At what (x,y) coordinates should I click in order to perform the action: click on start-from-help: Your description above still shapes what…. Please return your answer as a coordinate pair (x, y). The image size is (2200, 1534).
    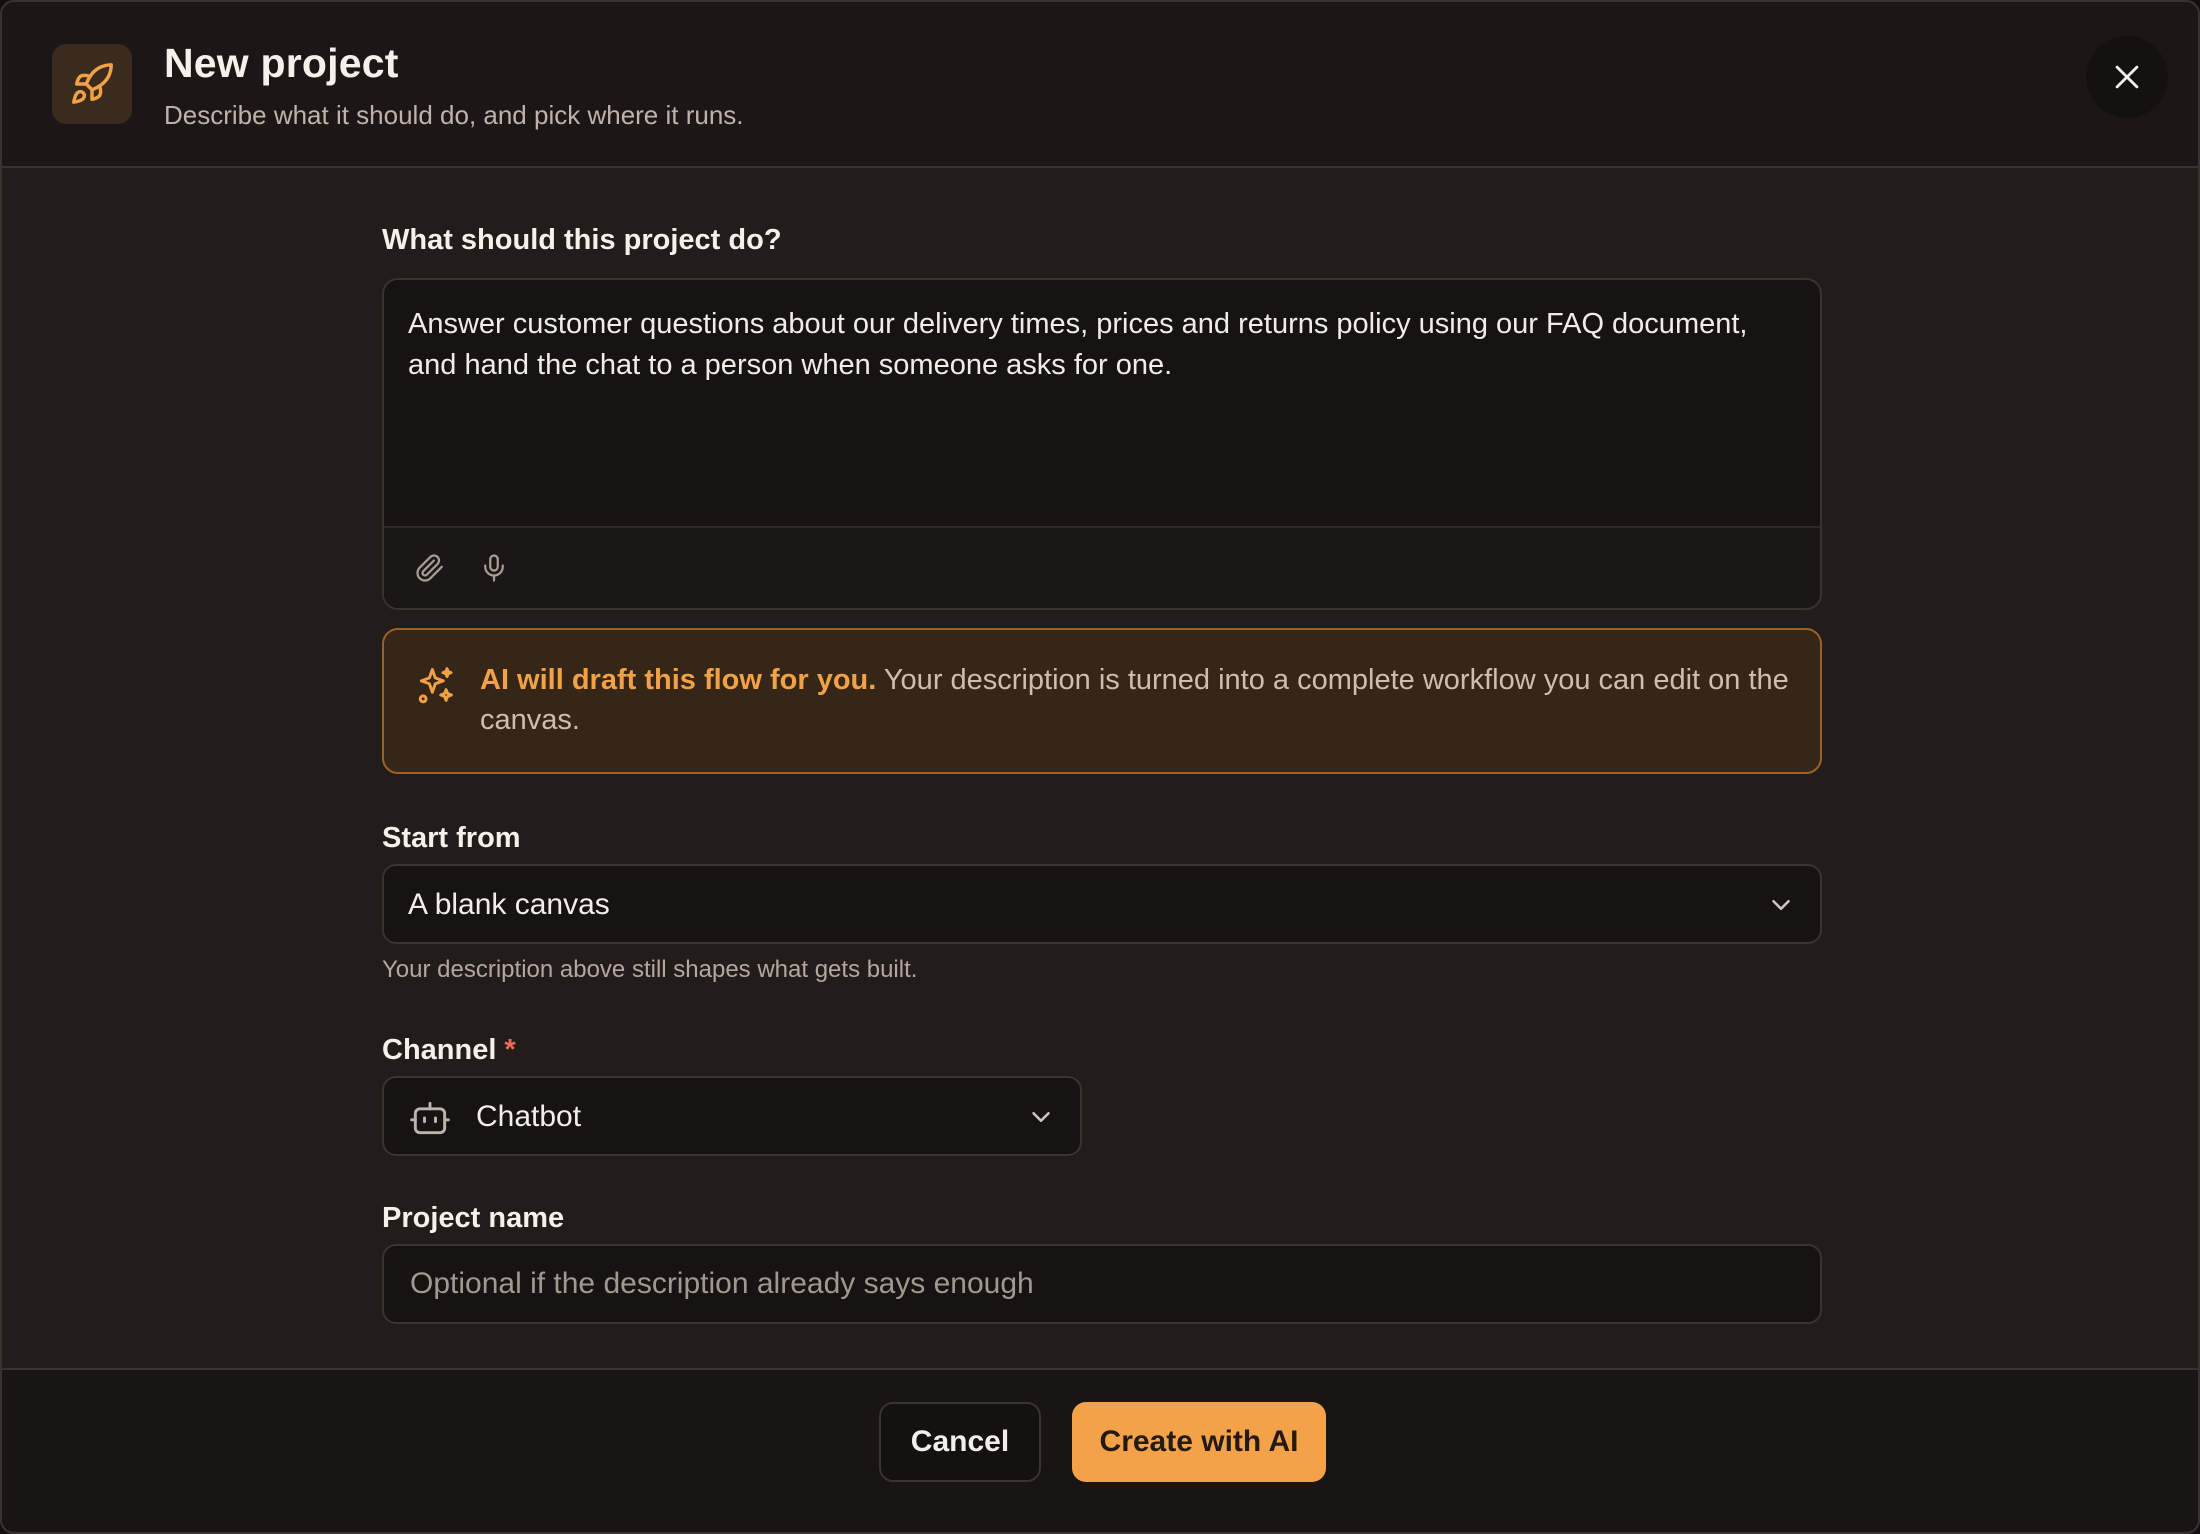
    Looking at the image, I should click on (650, 969).